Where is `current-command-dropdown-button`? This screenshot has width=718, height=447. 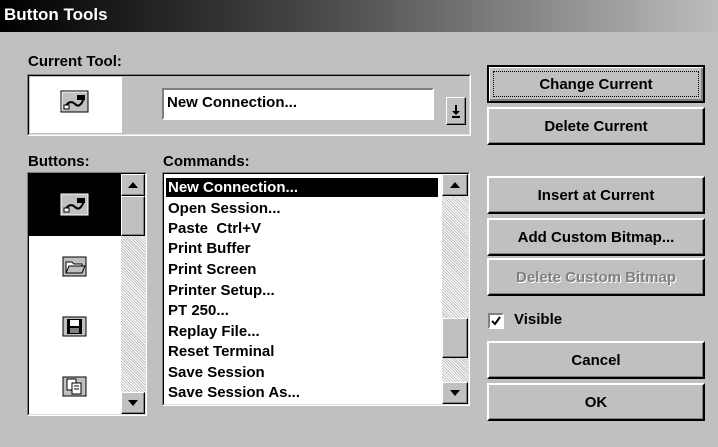 current-command-dropdown-button is located at coordinates (456, 111).